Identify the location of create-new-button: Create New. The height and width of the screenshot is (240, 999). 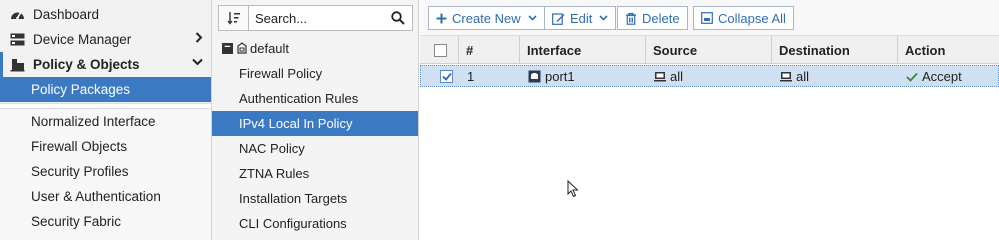
(486, 18).